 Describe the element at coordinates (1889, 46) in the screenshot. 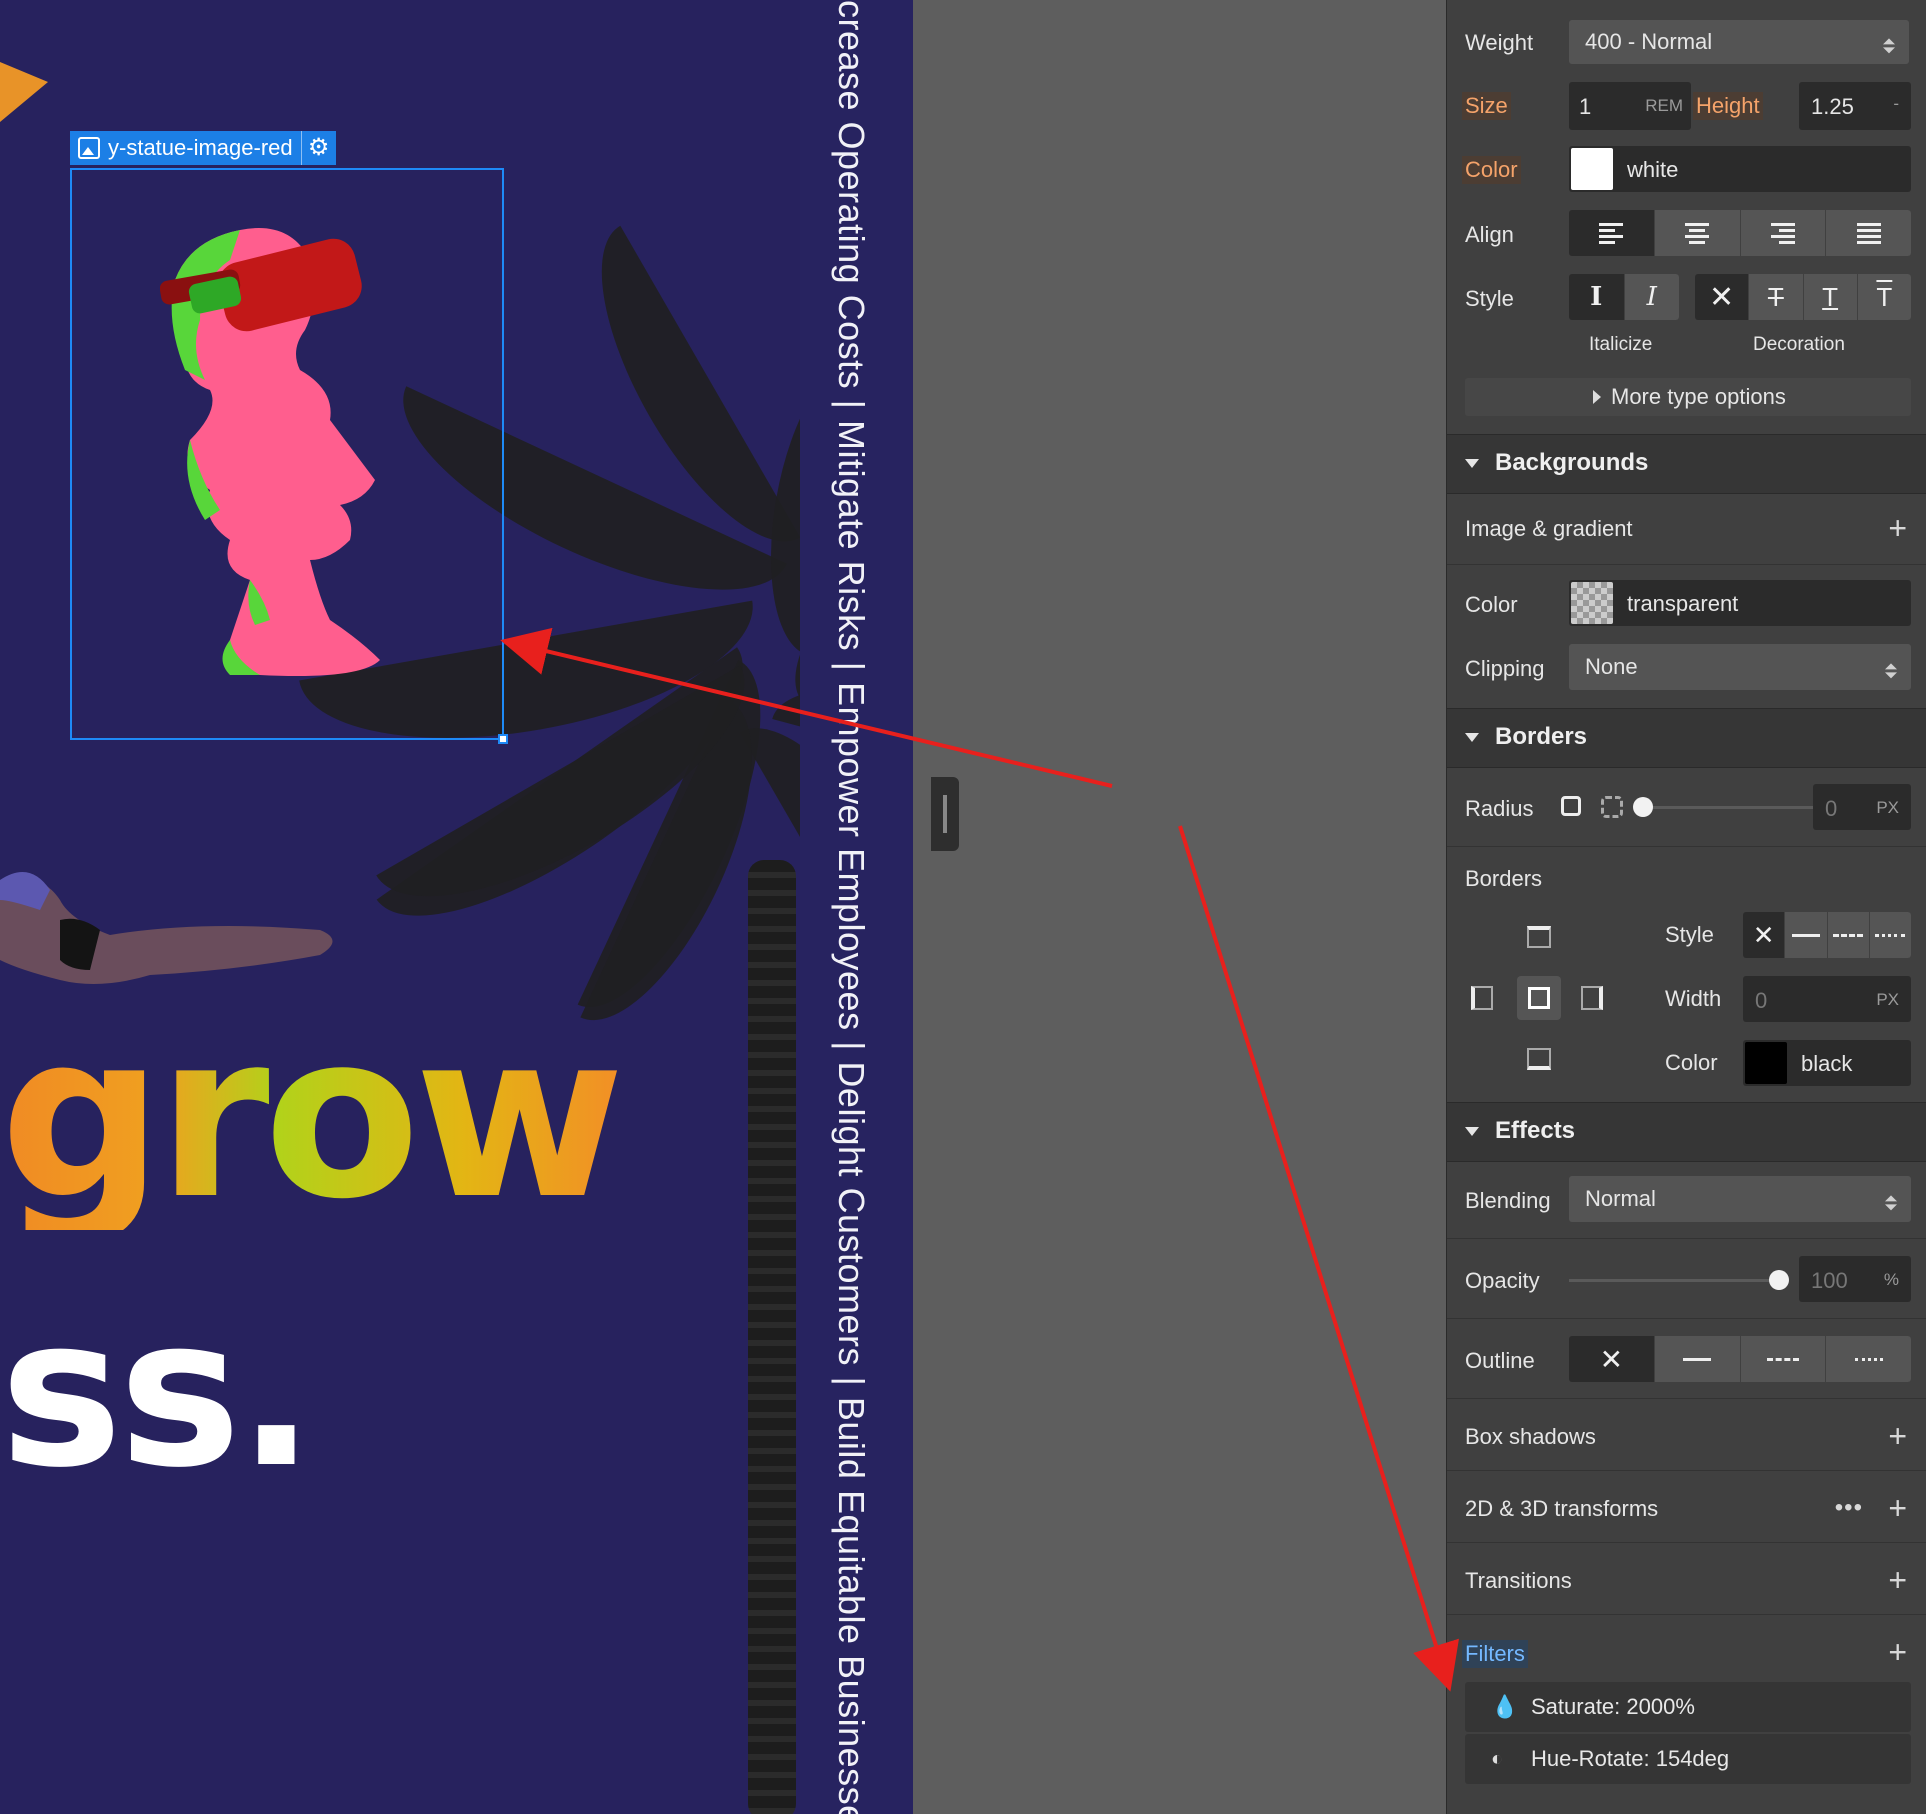

I see `chevron-updown-icon` at that location.